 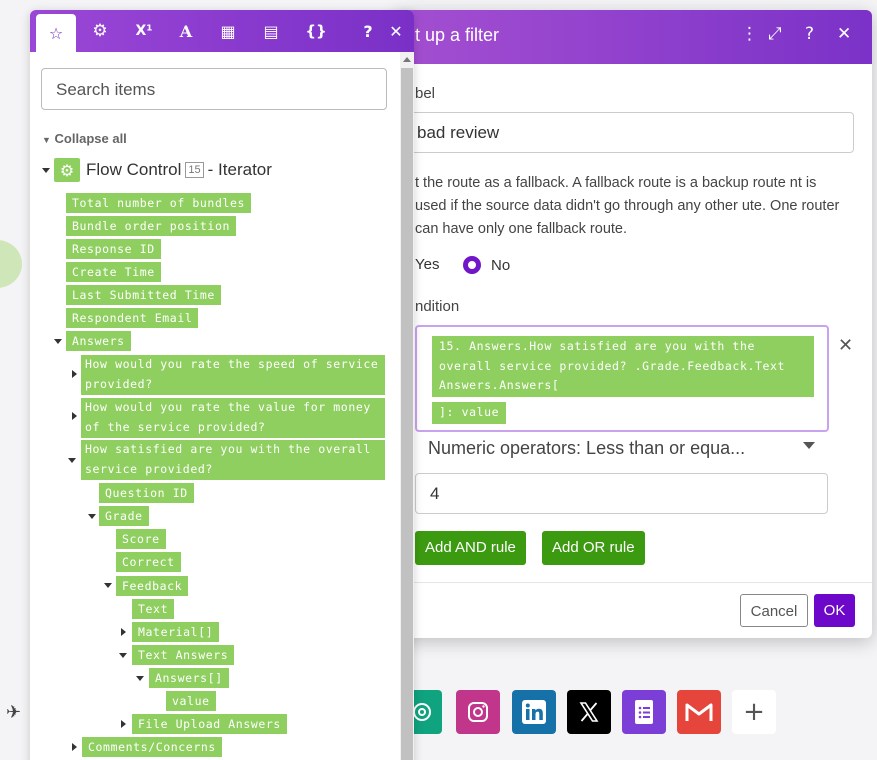 I want to click on item-file-upload: File Upload Answers, so click(x=209, y=724).